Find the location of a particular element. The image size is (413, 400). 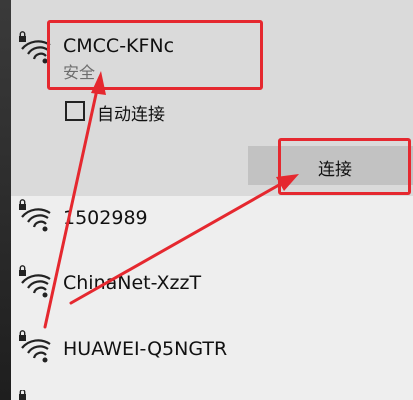

highlight-box-connect is located at coordinates (344, 166).